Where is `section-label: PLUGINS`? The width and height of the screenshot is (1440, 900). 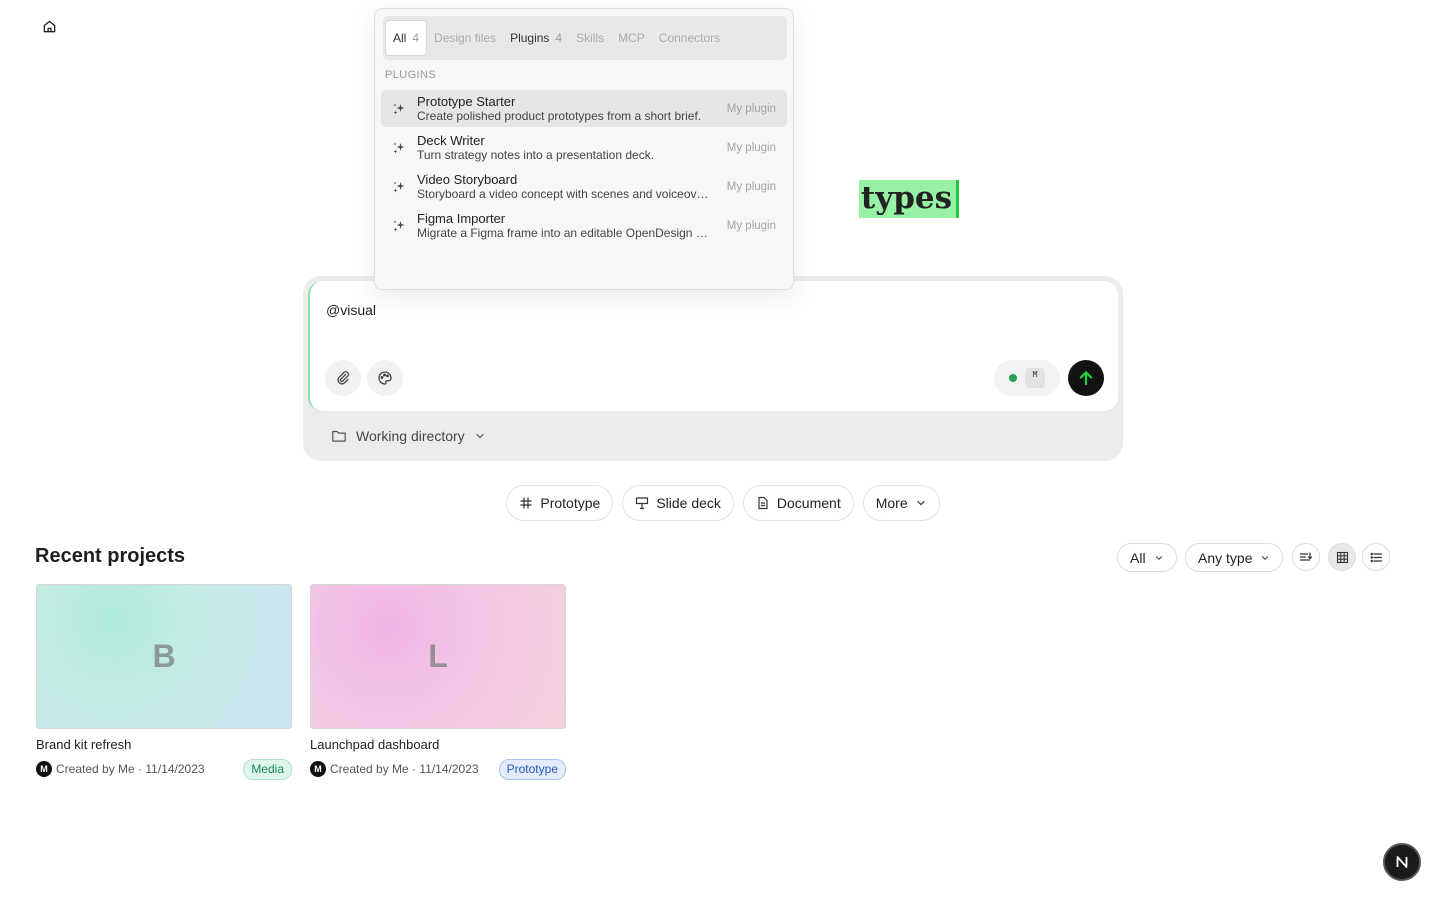 section-label: PLUGINS is located at coordinates (411, 75).